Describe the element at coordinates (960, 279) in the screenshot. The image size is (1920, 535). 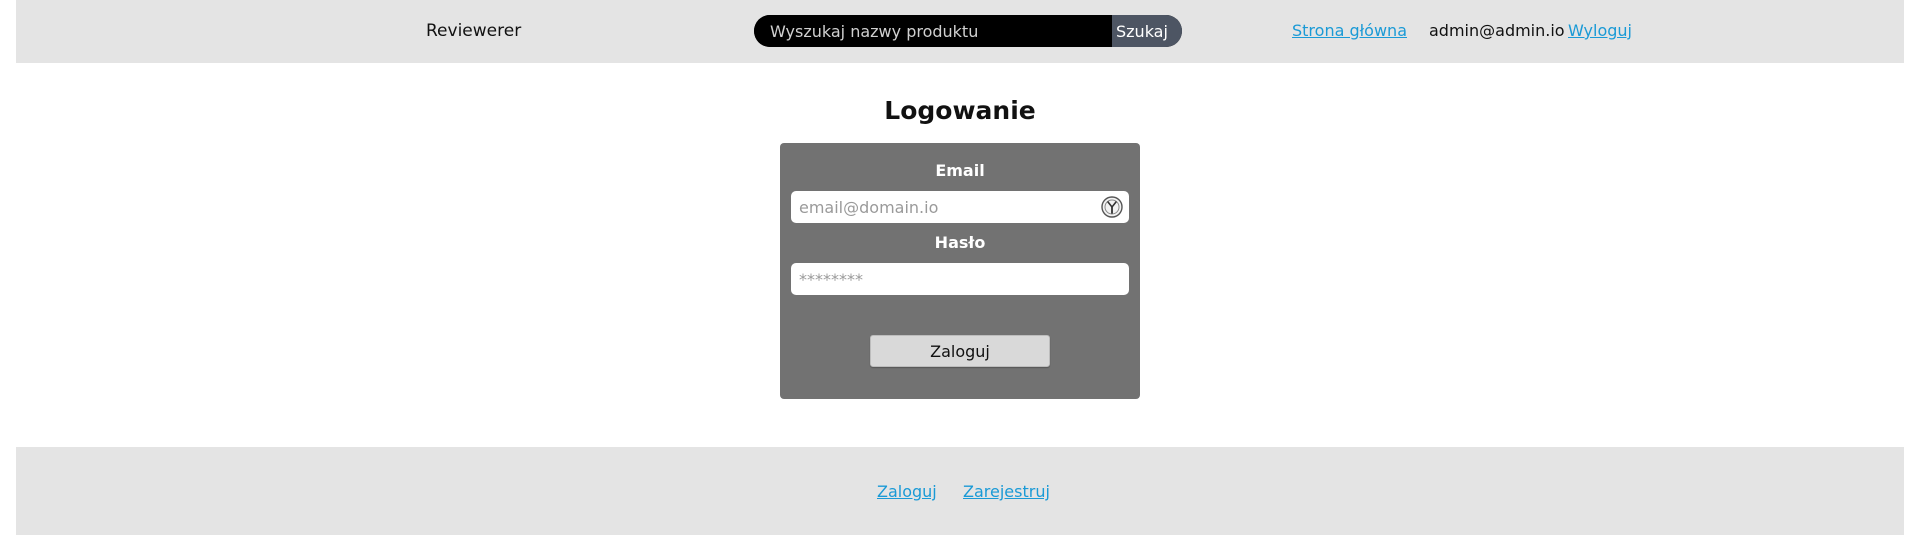
I see `password-field` at that location.